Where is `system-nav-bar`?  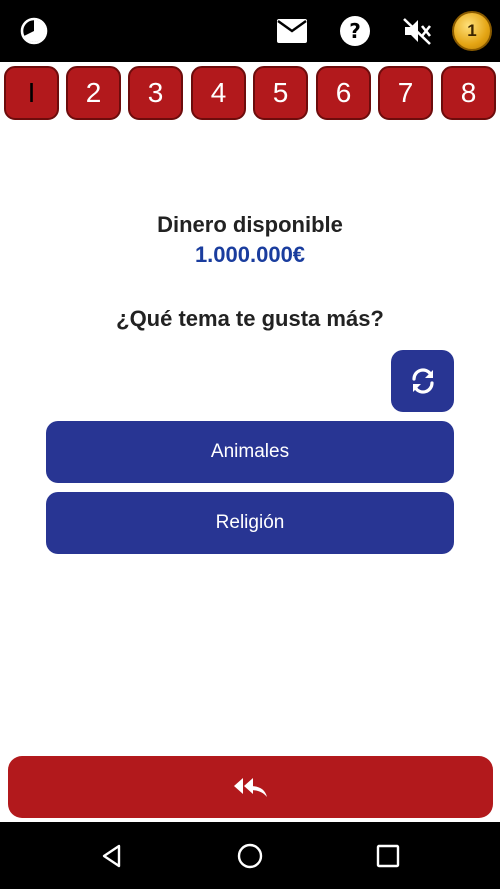 system-nav-bar is located at coordinates (250, 855).